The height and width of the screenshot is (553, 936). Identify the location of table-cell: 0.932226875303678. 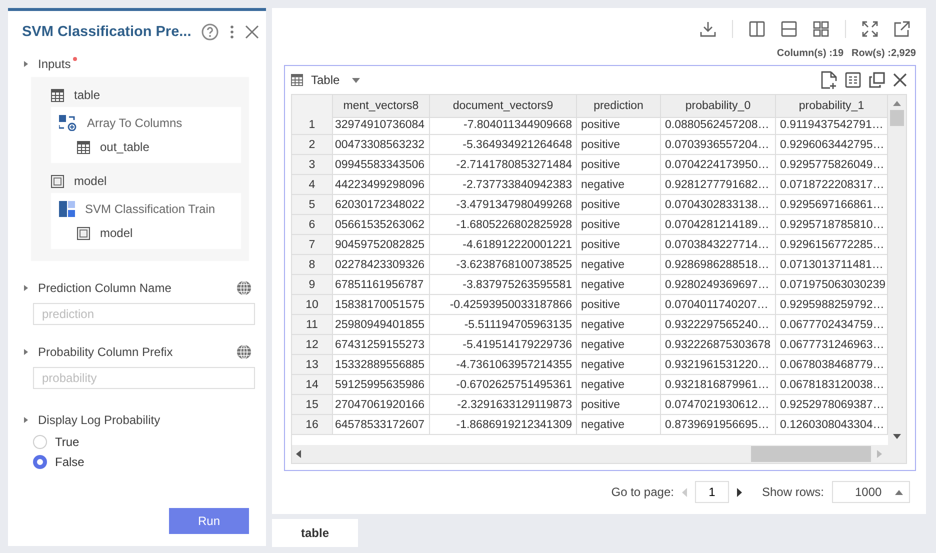
(718, 345).